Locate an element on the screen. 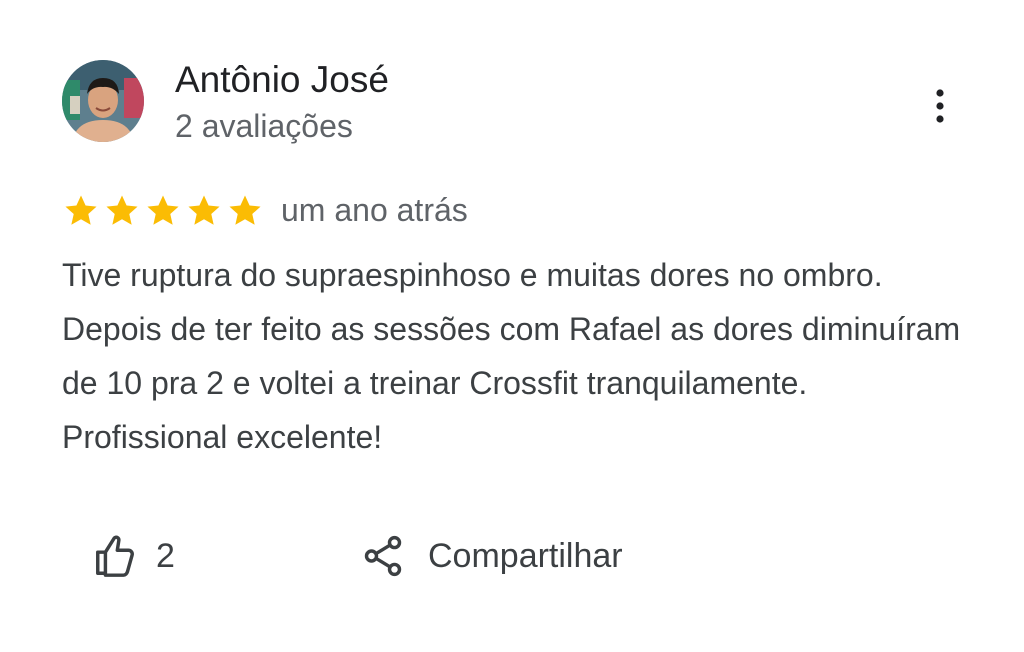 The height and width of the screenshot is (652, 1024). more-options-button is located at coordinates (940, 106).